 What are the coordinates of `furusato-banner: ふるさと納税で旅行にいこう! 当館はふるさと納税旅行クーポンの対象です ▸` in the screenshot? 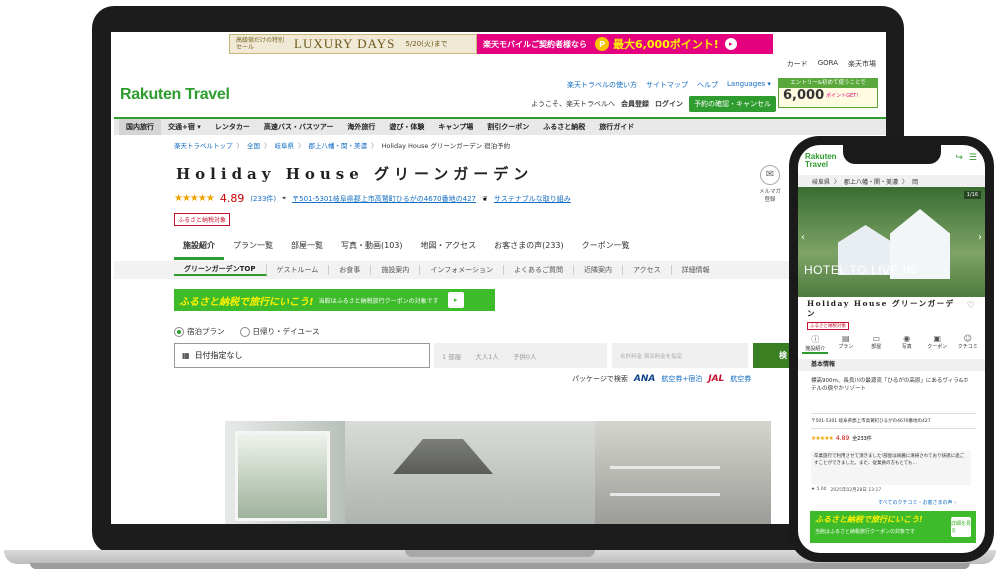 It's located at (334, 300).